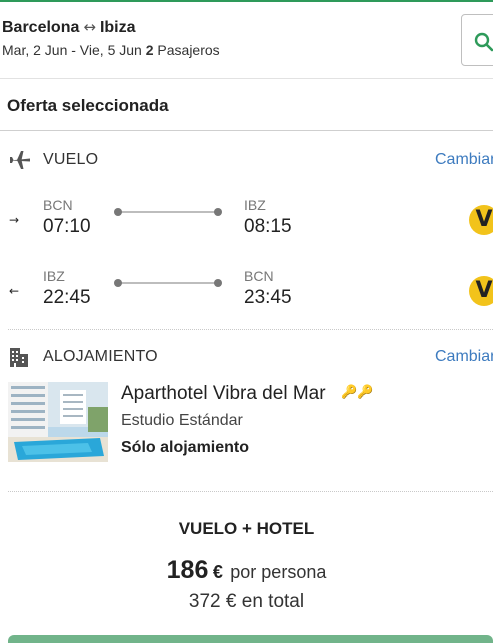 The width and height of the screenshot is (493, 643). Describe the element at coordinates (268, 226) in the screenshot. I see `arrival-time: 08:15` at that location.